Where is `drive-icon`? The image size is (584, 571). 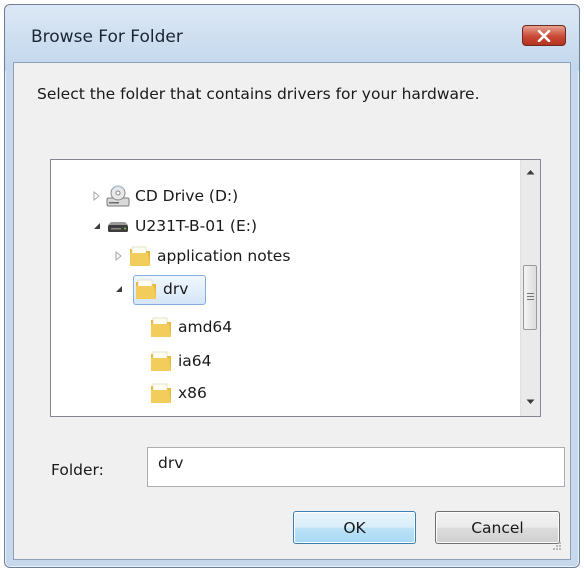 drive-icon is located at coordinates (118, 227).